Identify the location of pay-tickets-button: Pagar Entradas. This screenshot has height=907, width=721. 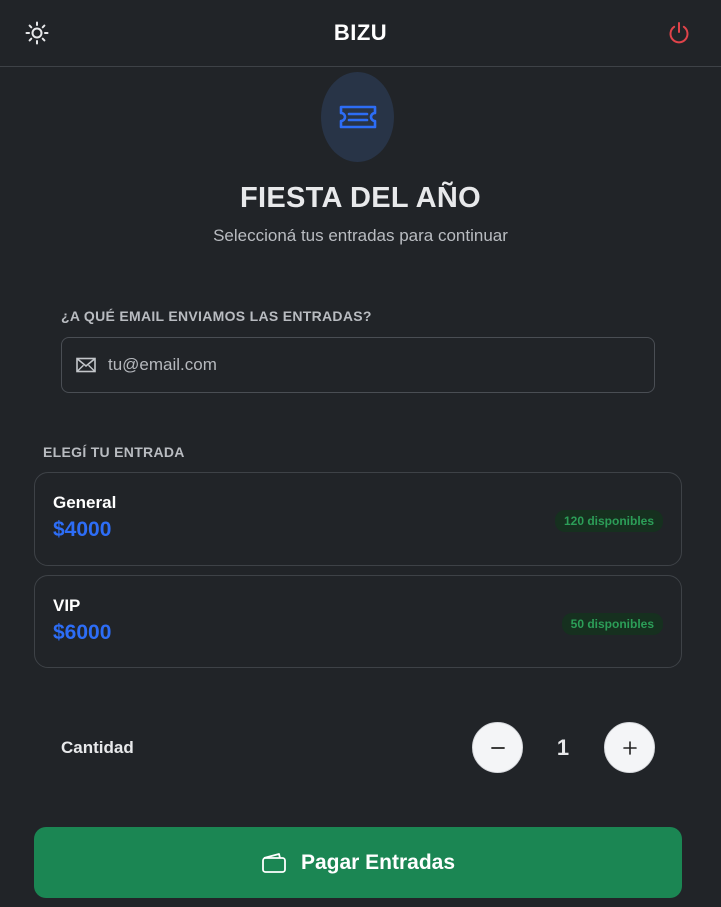
(358, 862).